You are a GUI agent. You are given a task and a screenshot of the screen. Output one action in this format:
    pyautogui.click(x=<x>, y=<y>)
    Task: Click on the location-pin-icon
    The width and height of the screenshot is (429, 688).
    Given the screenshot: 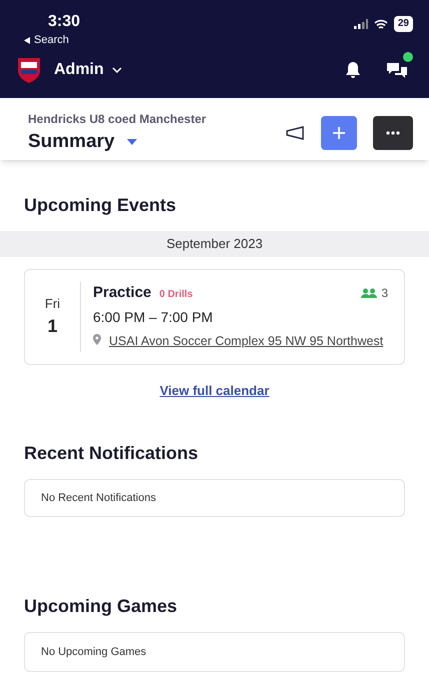 What is the action you would take?
    pyautogui.click(x=97, y=339)
    